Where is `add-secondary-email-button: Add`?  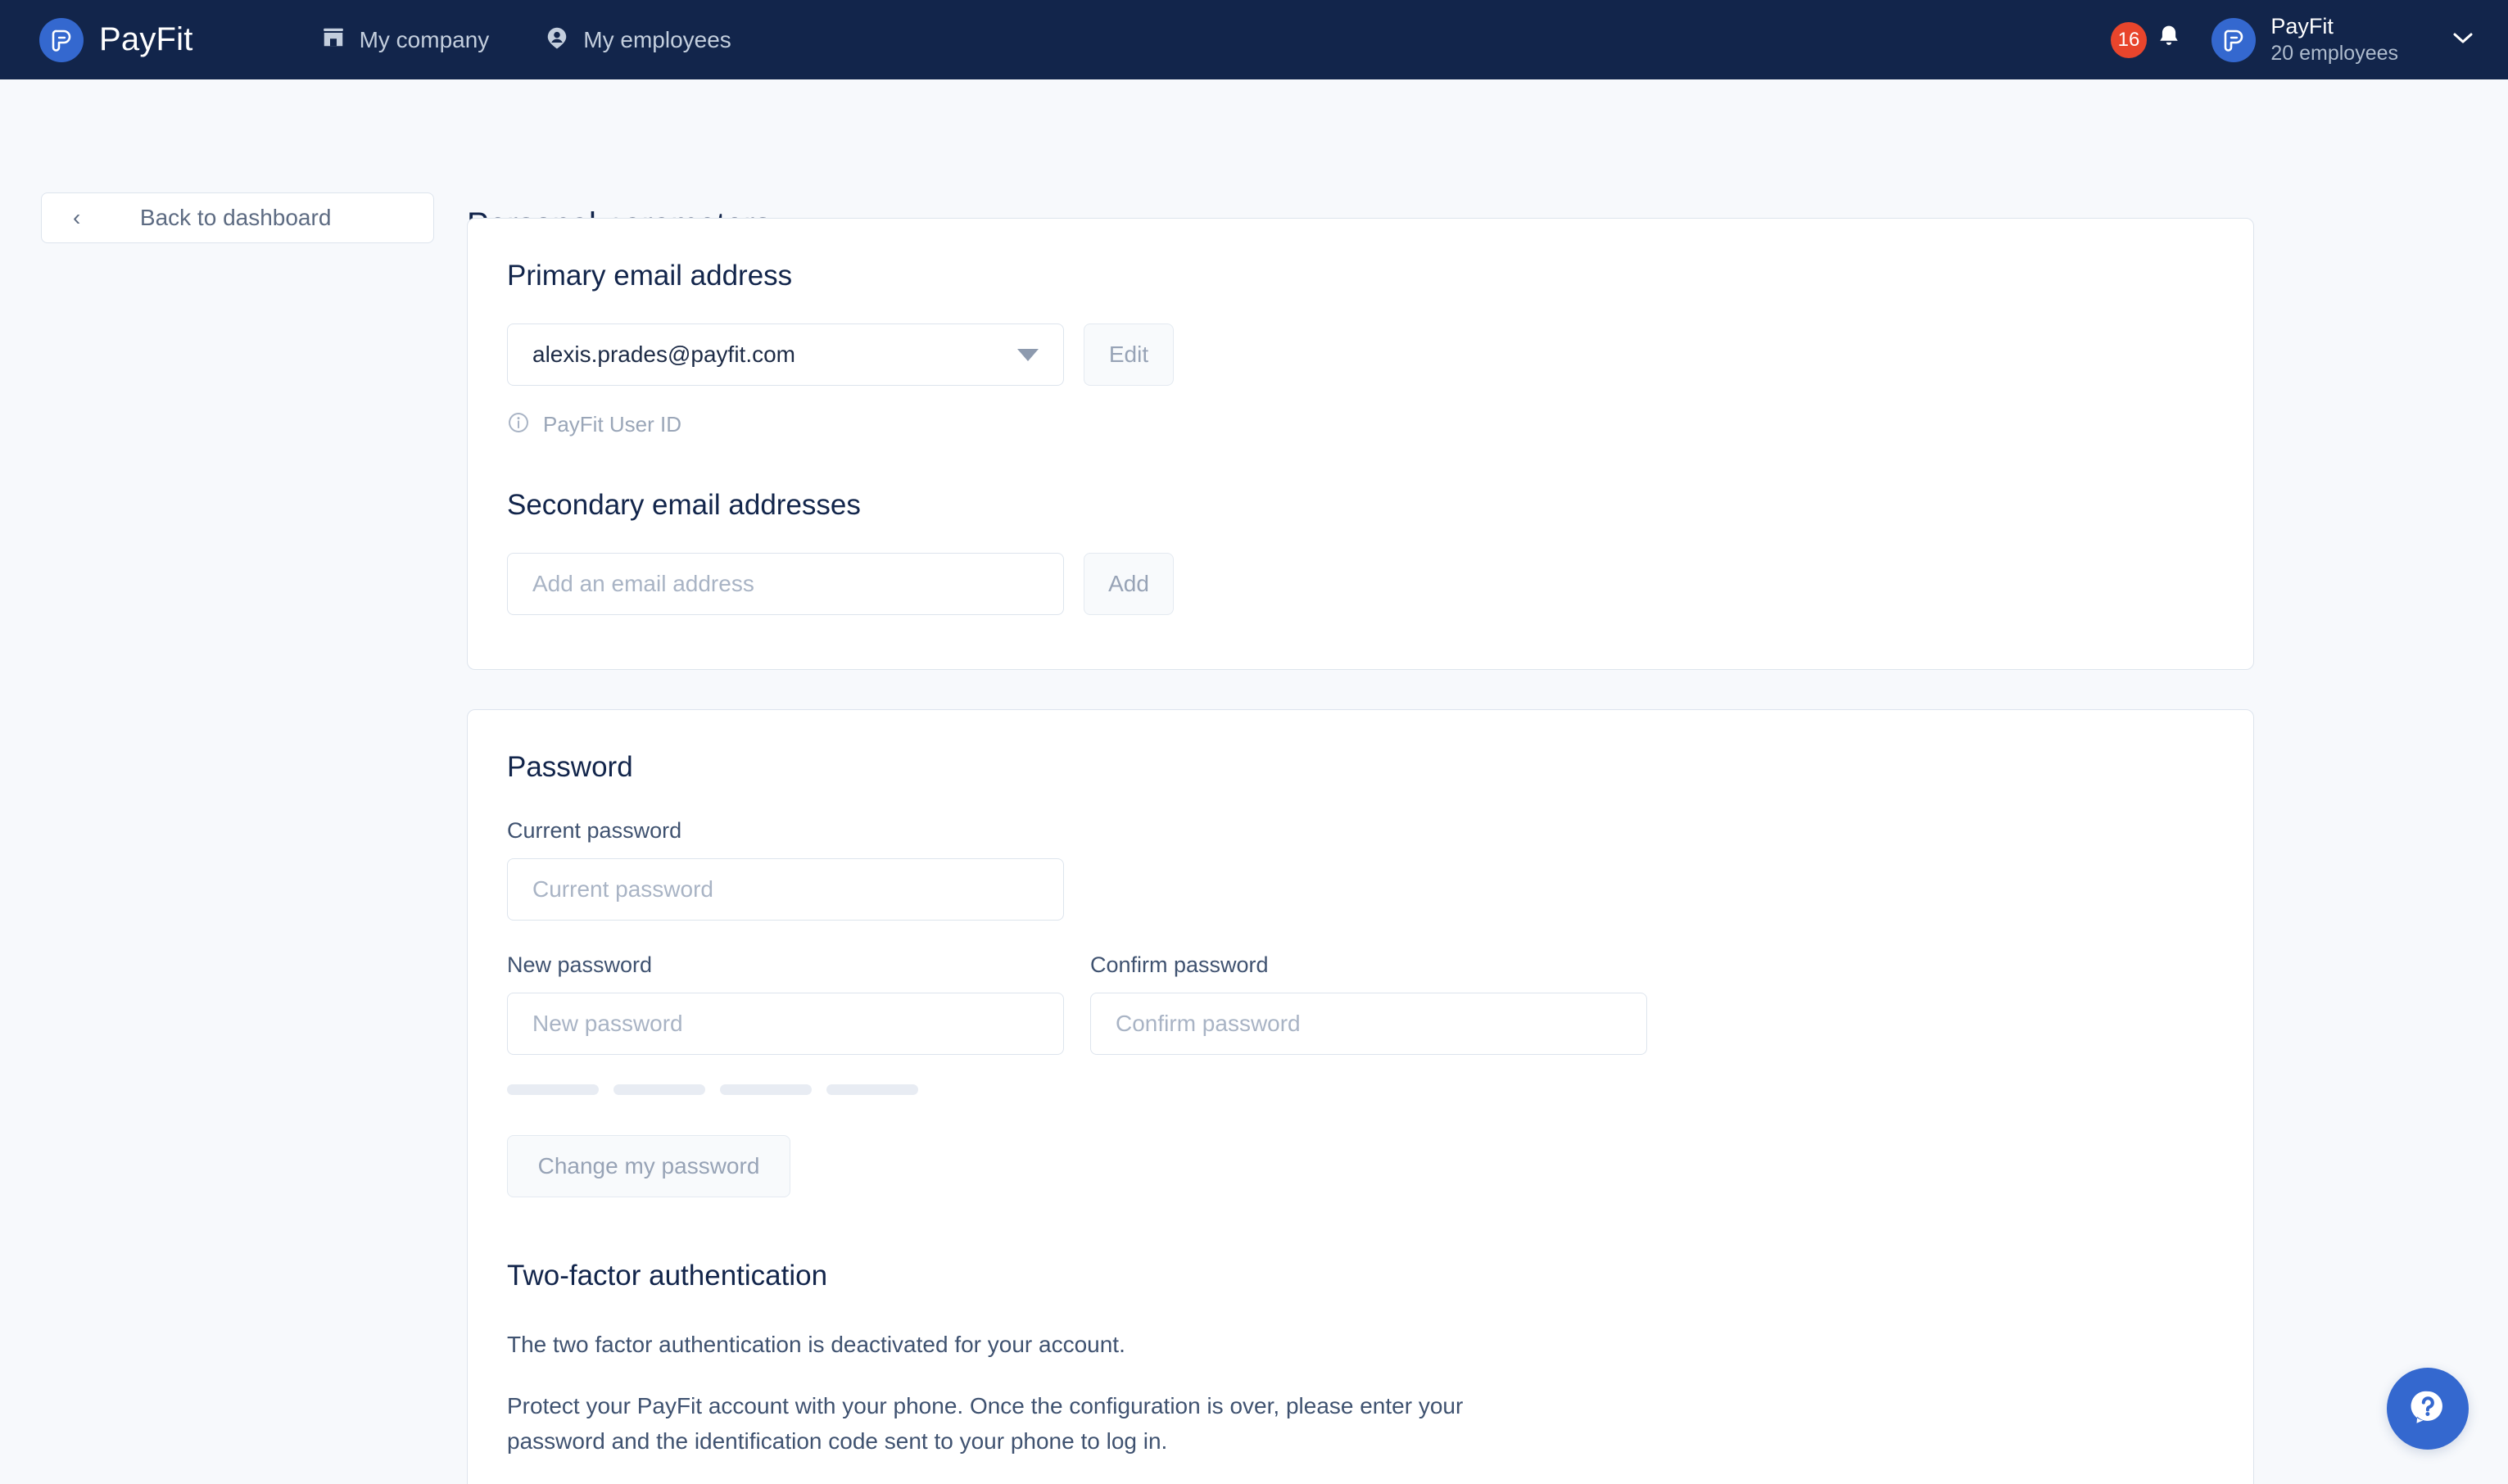
add-secondary-email-button: Add is located at coordinates (1129, 584).